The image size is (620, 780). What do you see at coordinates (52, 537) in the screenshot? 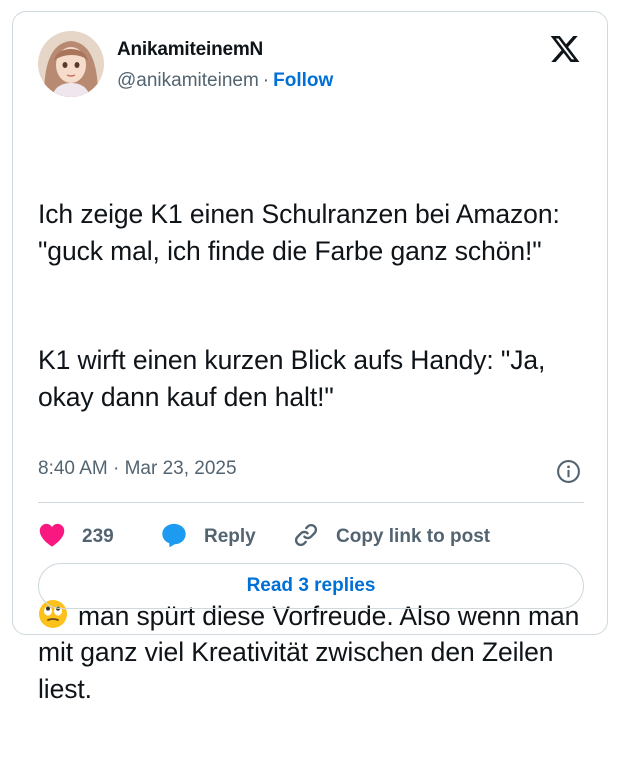
I see `heart-icon` at bounding box center [52, 537].